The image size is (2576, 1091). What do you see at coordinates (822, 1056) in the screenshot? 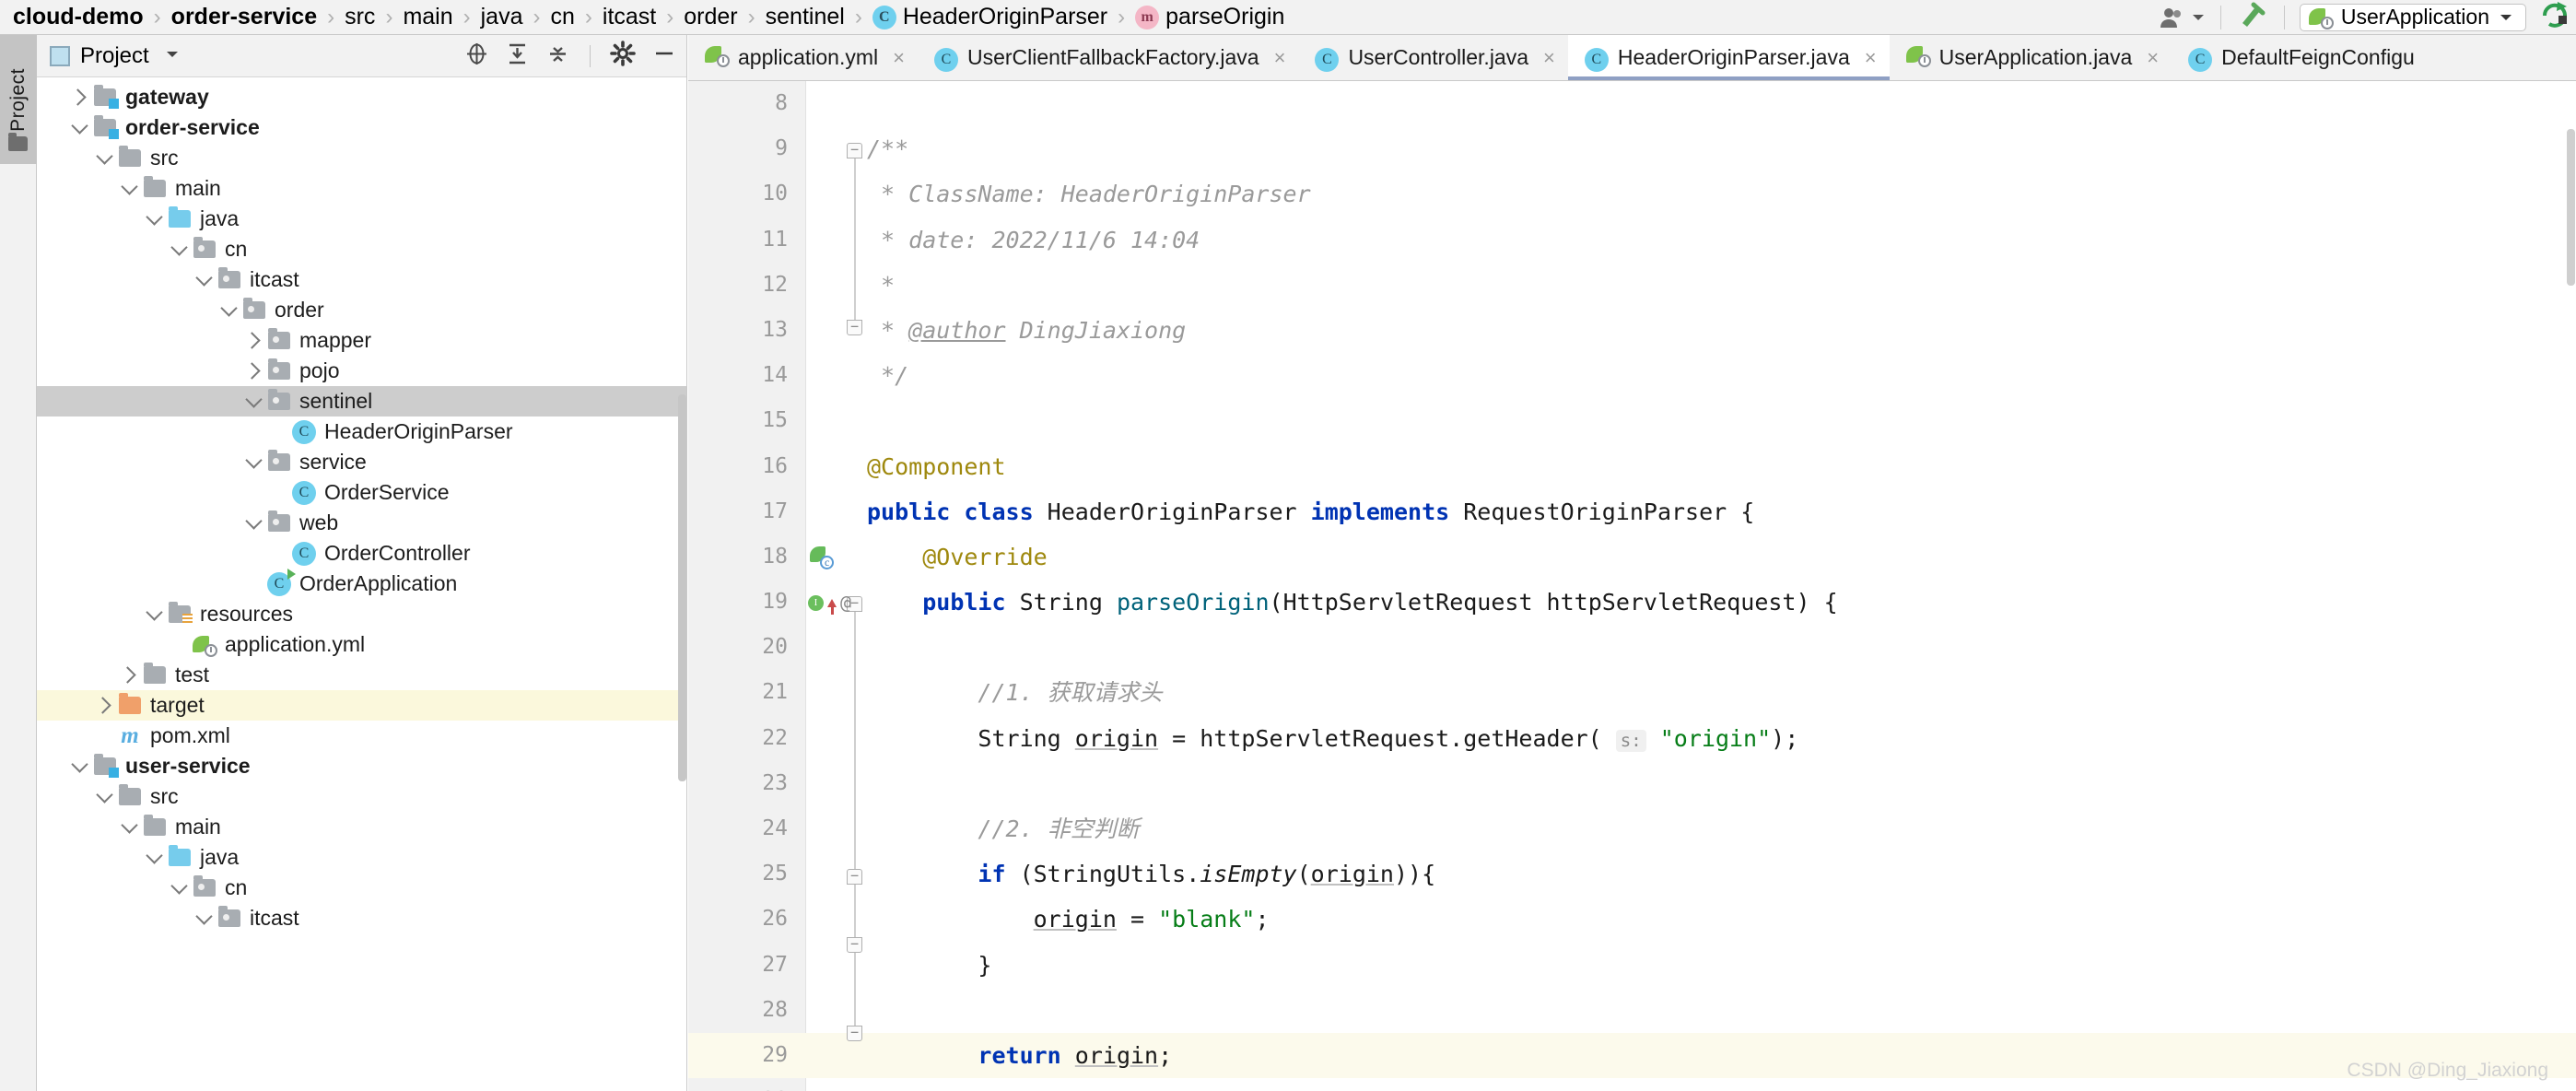
I see `intention-bulb-icon` at bounding box center [822, 1056].